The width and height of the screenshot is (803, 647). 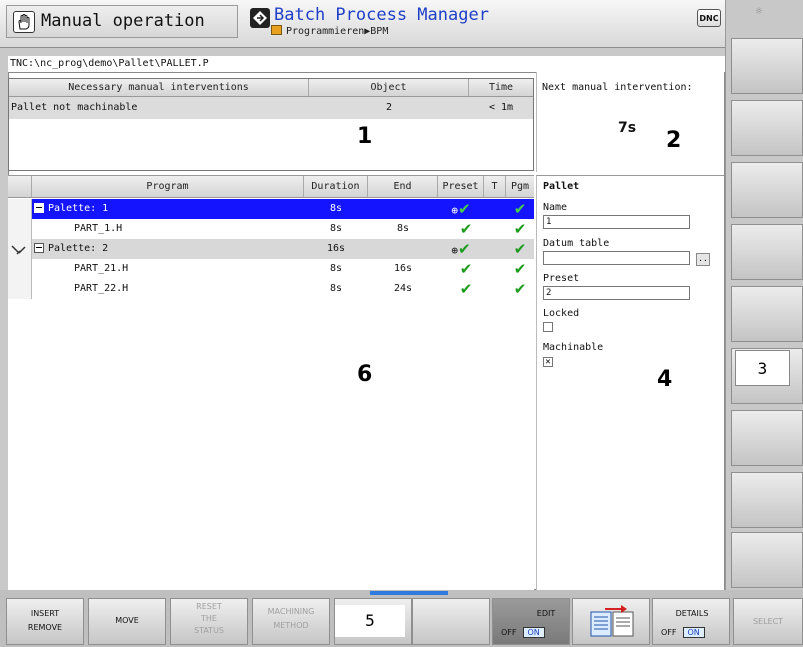 I want to click on machinable-label: Machinable, so click(x=573, y=347).